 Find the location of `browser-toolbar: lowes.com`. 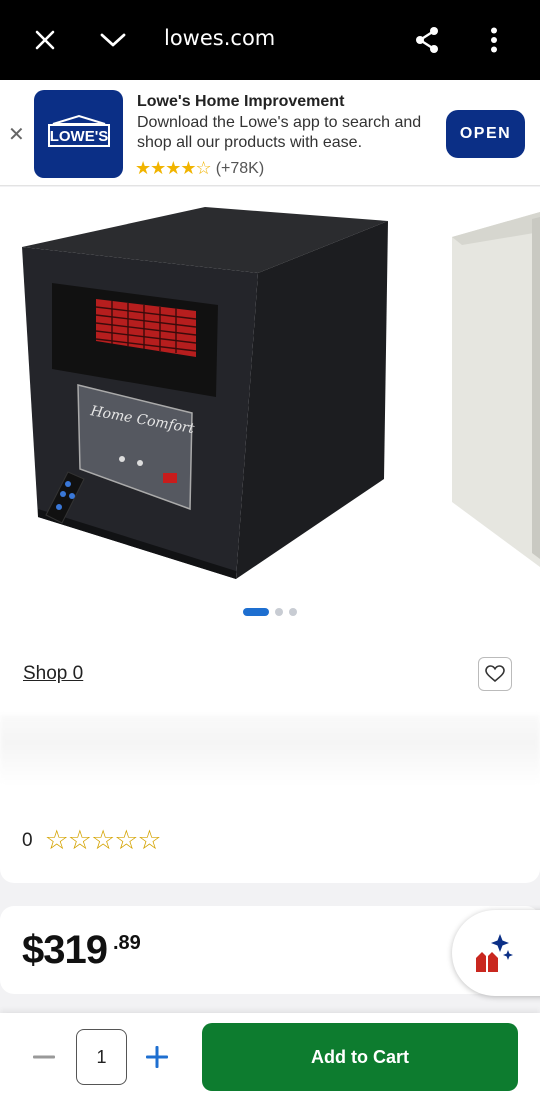

browser-toolbar: lowes.com is located at coordinates (270, 40).